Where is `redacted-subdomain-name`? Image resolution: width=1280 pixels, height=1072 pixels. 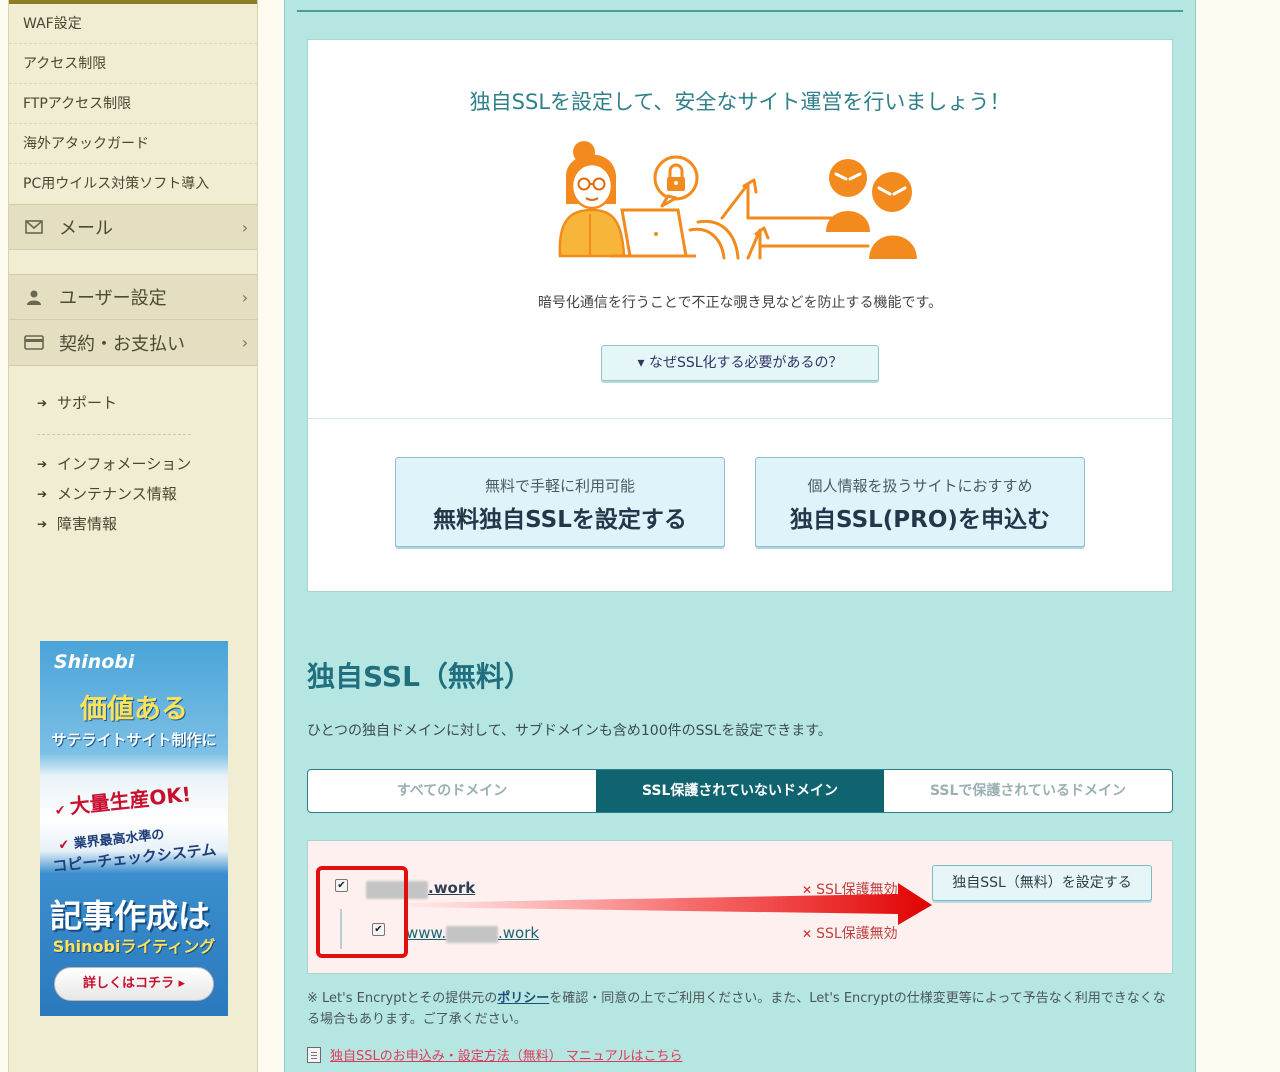 redacted-subdomain-name is located at coordinates (472, 934).